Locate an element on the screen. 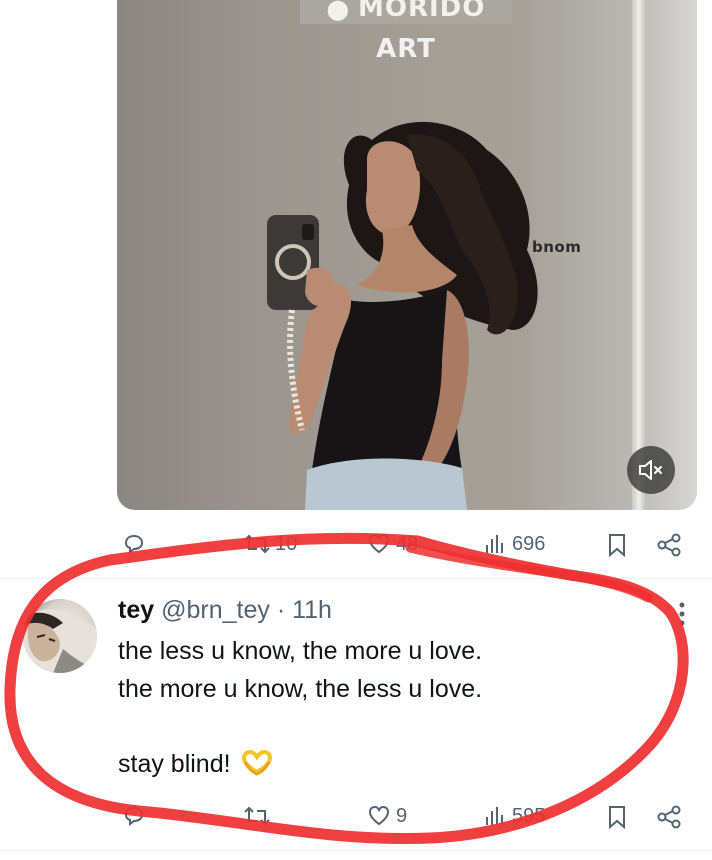 Image resolution: width=712 pixels, height=860 pixels. like-button: 9 is located at coordinates (386, 816).